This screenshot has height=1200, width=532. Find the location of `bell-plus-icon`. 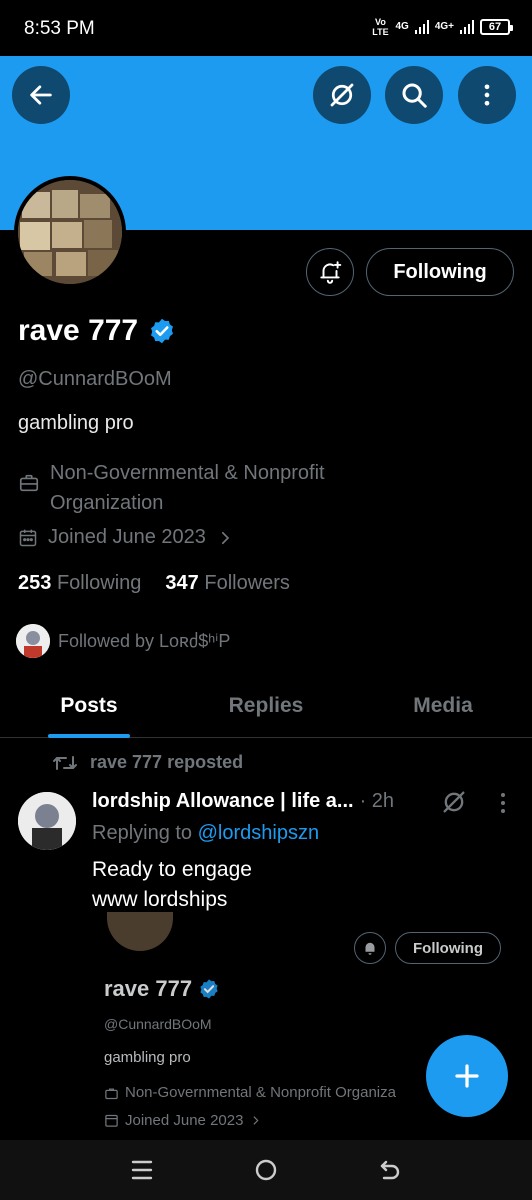

bell-plus-icon is located at coordinates (331, 272).